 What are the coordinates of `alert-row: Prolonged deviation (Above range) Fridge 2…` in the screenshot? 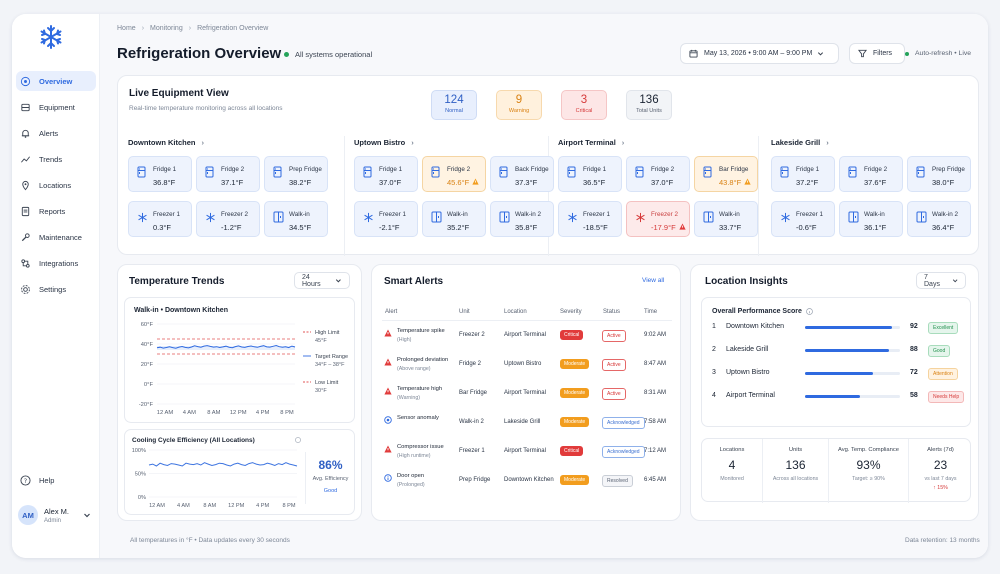 It's located at (527, 368).